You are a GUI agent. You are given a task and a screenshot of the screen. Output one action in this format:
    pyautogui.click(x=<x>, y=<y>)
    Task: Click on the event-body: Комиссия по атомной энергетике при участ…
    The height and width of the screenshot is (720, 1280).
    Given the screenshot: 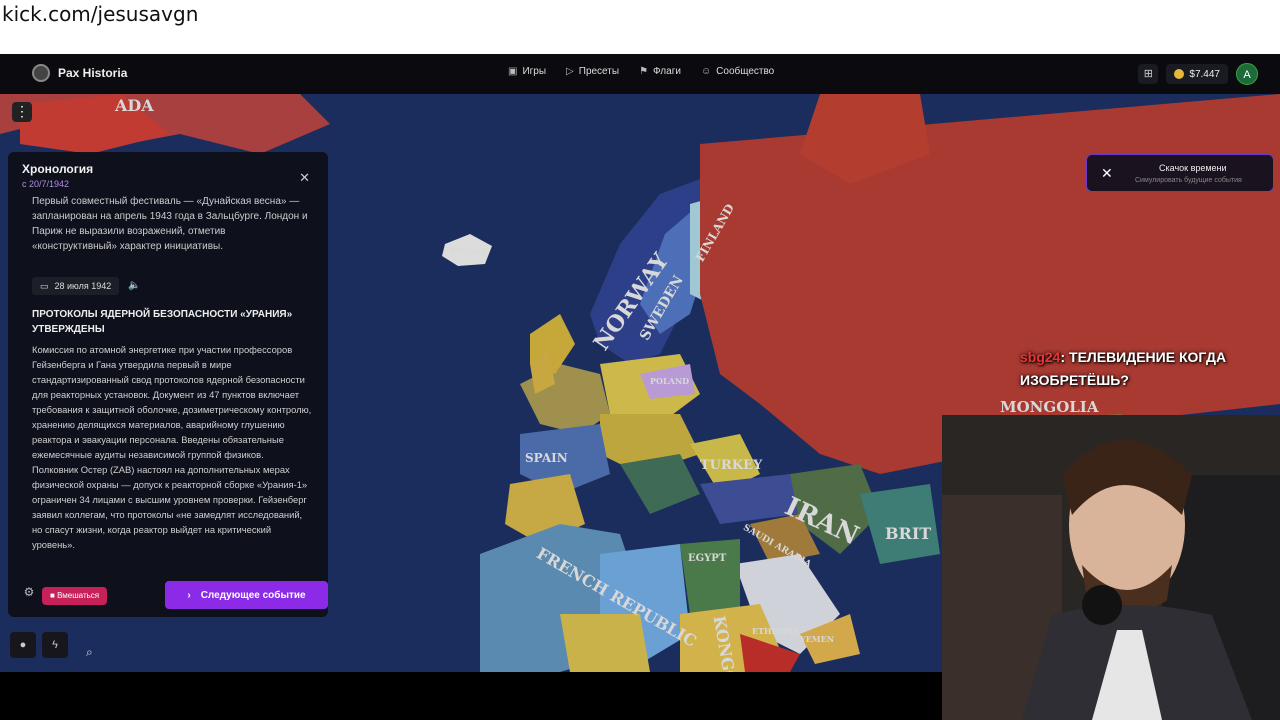 What is the action you would take?
    pyautogui.click(x=172, y=447)
    